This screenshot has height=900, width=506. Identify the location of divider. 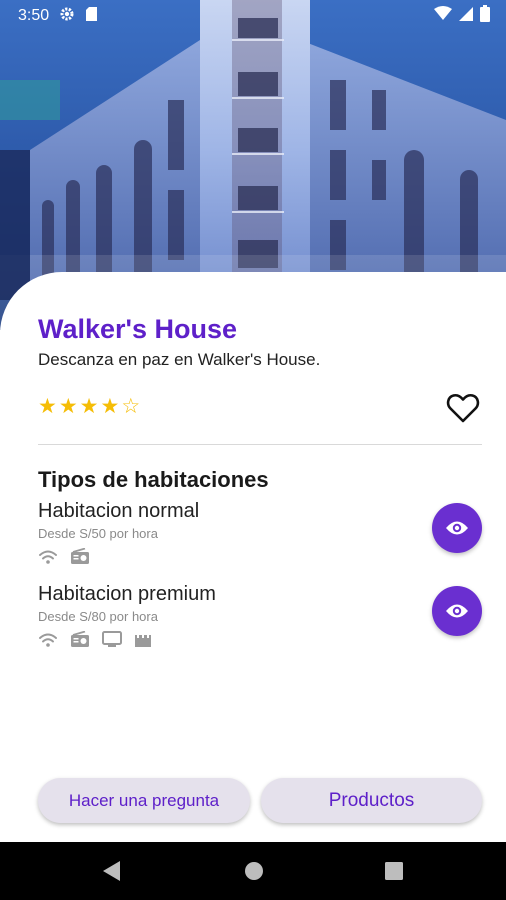
(260, 444).